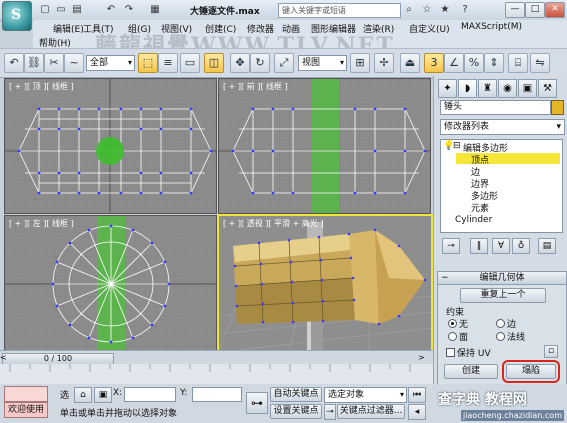 The height and width of the screenshot is (423, 567). What do you see at coordinates (457, 146) in the screenshot?
I see `collapse-toggle-icon: ⊟` at bounding box center [457, 146].